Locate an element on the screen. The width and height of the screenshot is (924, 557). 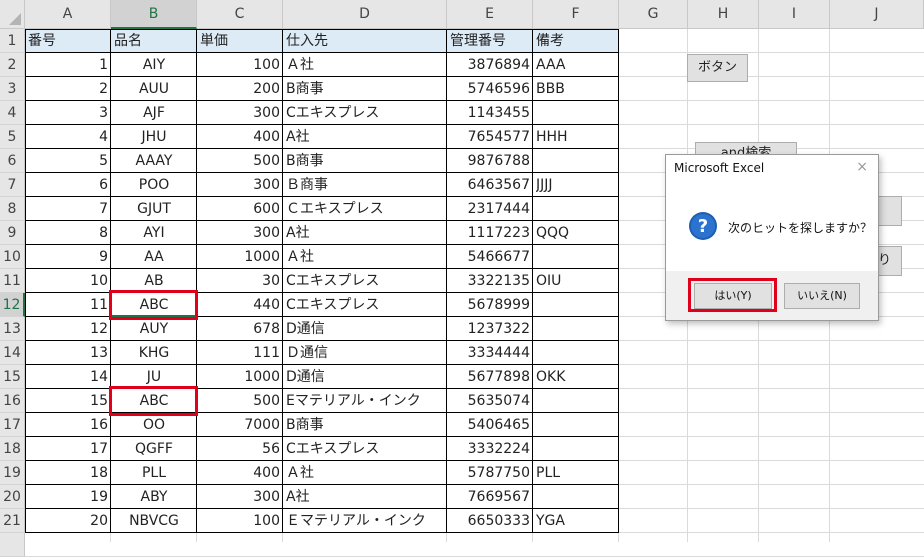
column-header-f: F is located at coordinates (576, 14).